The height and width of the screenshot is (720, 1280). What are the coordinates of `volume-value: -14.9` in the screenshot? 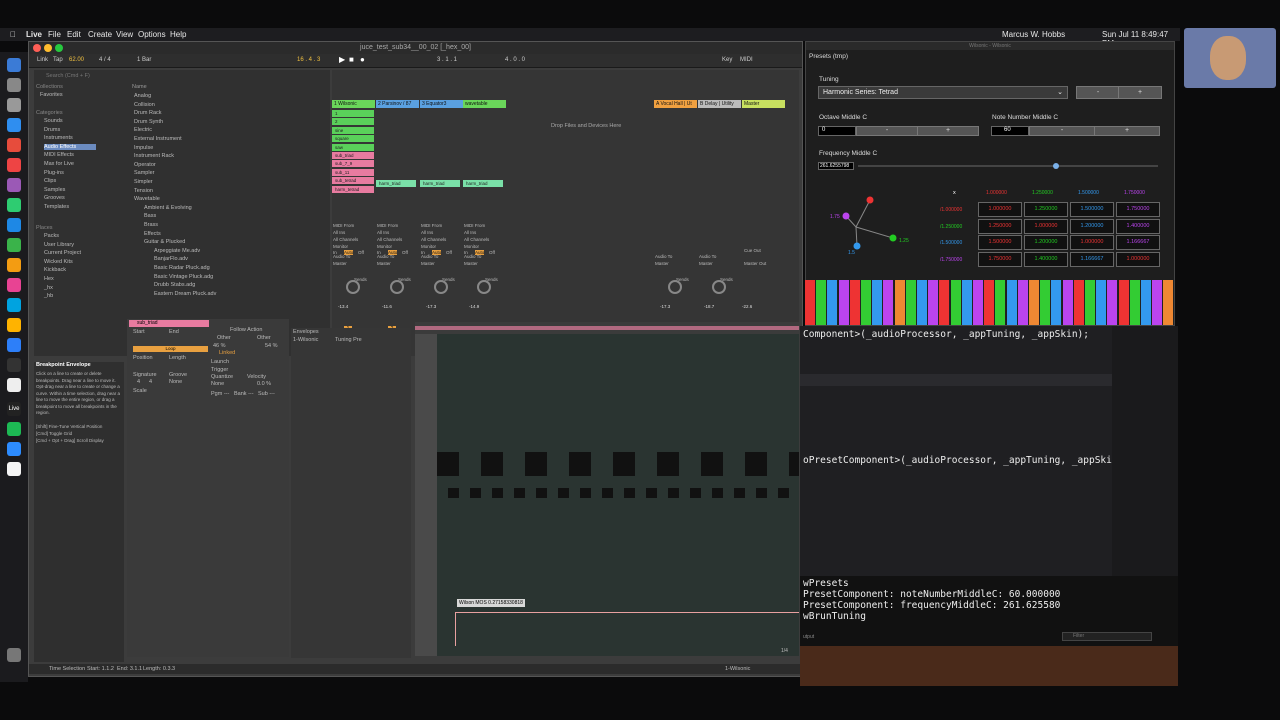 It's located at (474, 306).